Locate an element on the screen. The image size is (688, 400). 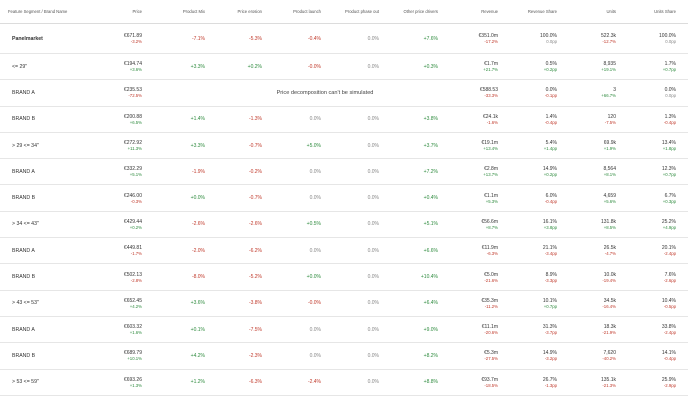
launch-cell: -2.4% is located at coordinates (314, 382).